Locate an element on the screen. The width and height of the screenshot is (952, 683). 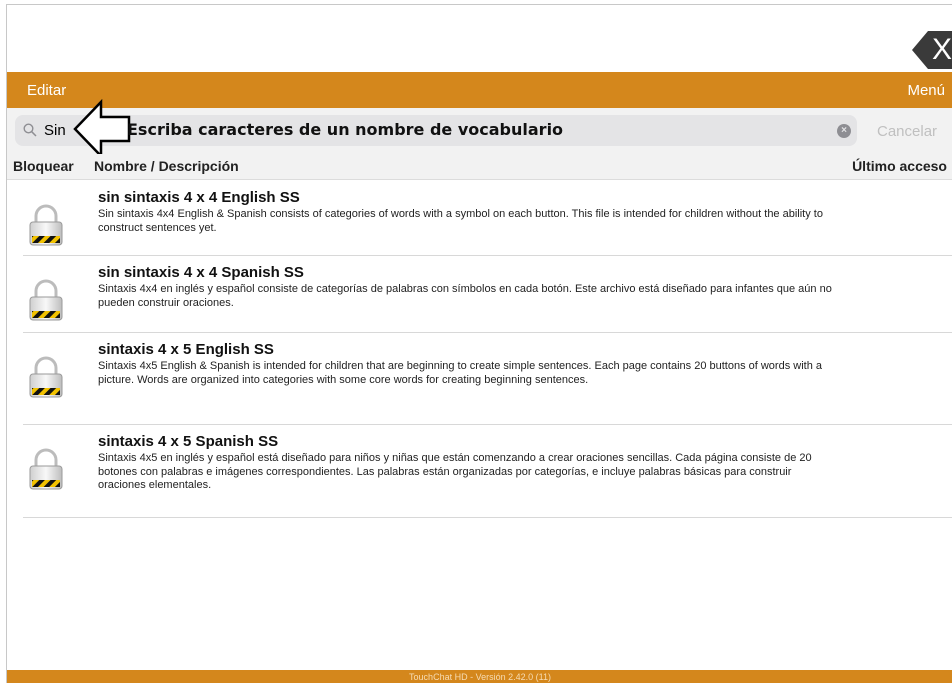
close-button: X is located at coordinates (932, 50).